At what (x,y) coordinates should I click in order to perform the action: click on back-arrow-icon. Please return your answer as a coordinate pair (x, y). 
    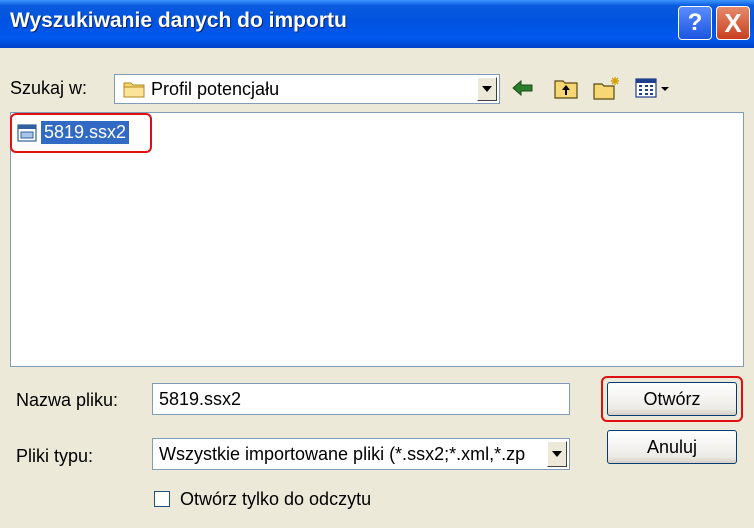
    Looking at the image, I should click on (522, 88).